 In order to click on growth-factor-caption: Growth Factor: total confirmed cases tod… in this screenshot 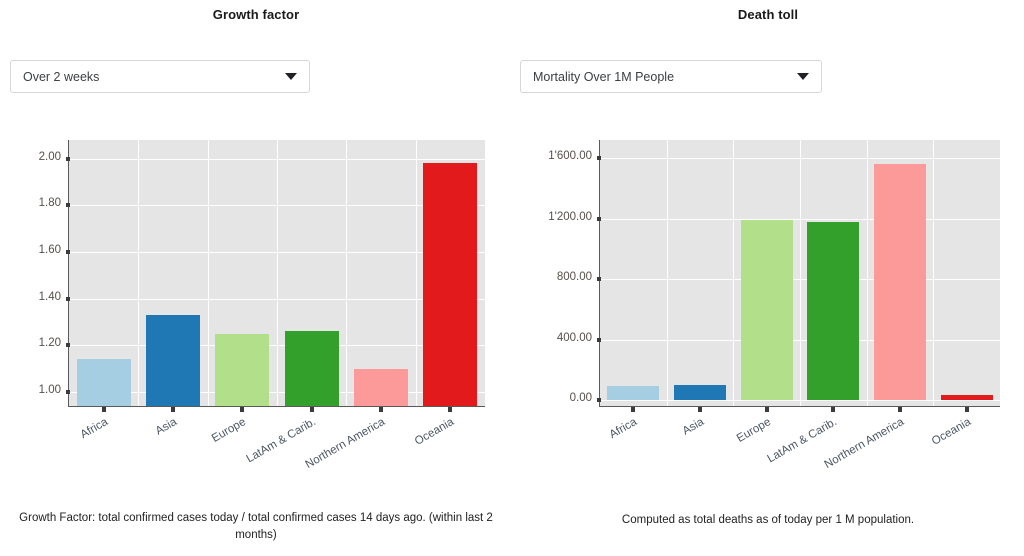, I will do `click(256, 526)`.